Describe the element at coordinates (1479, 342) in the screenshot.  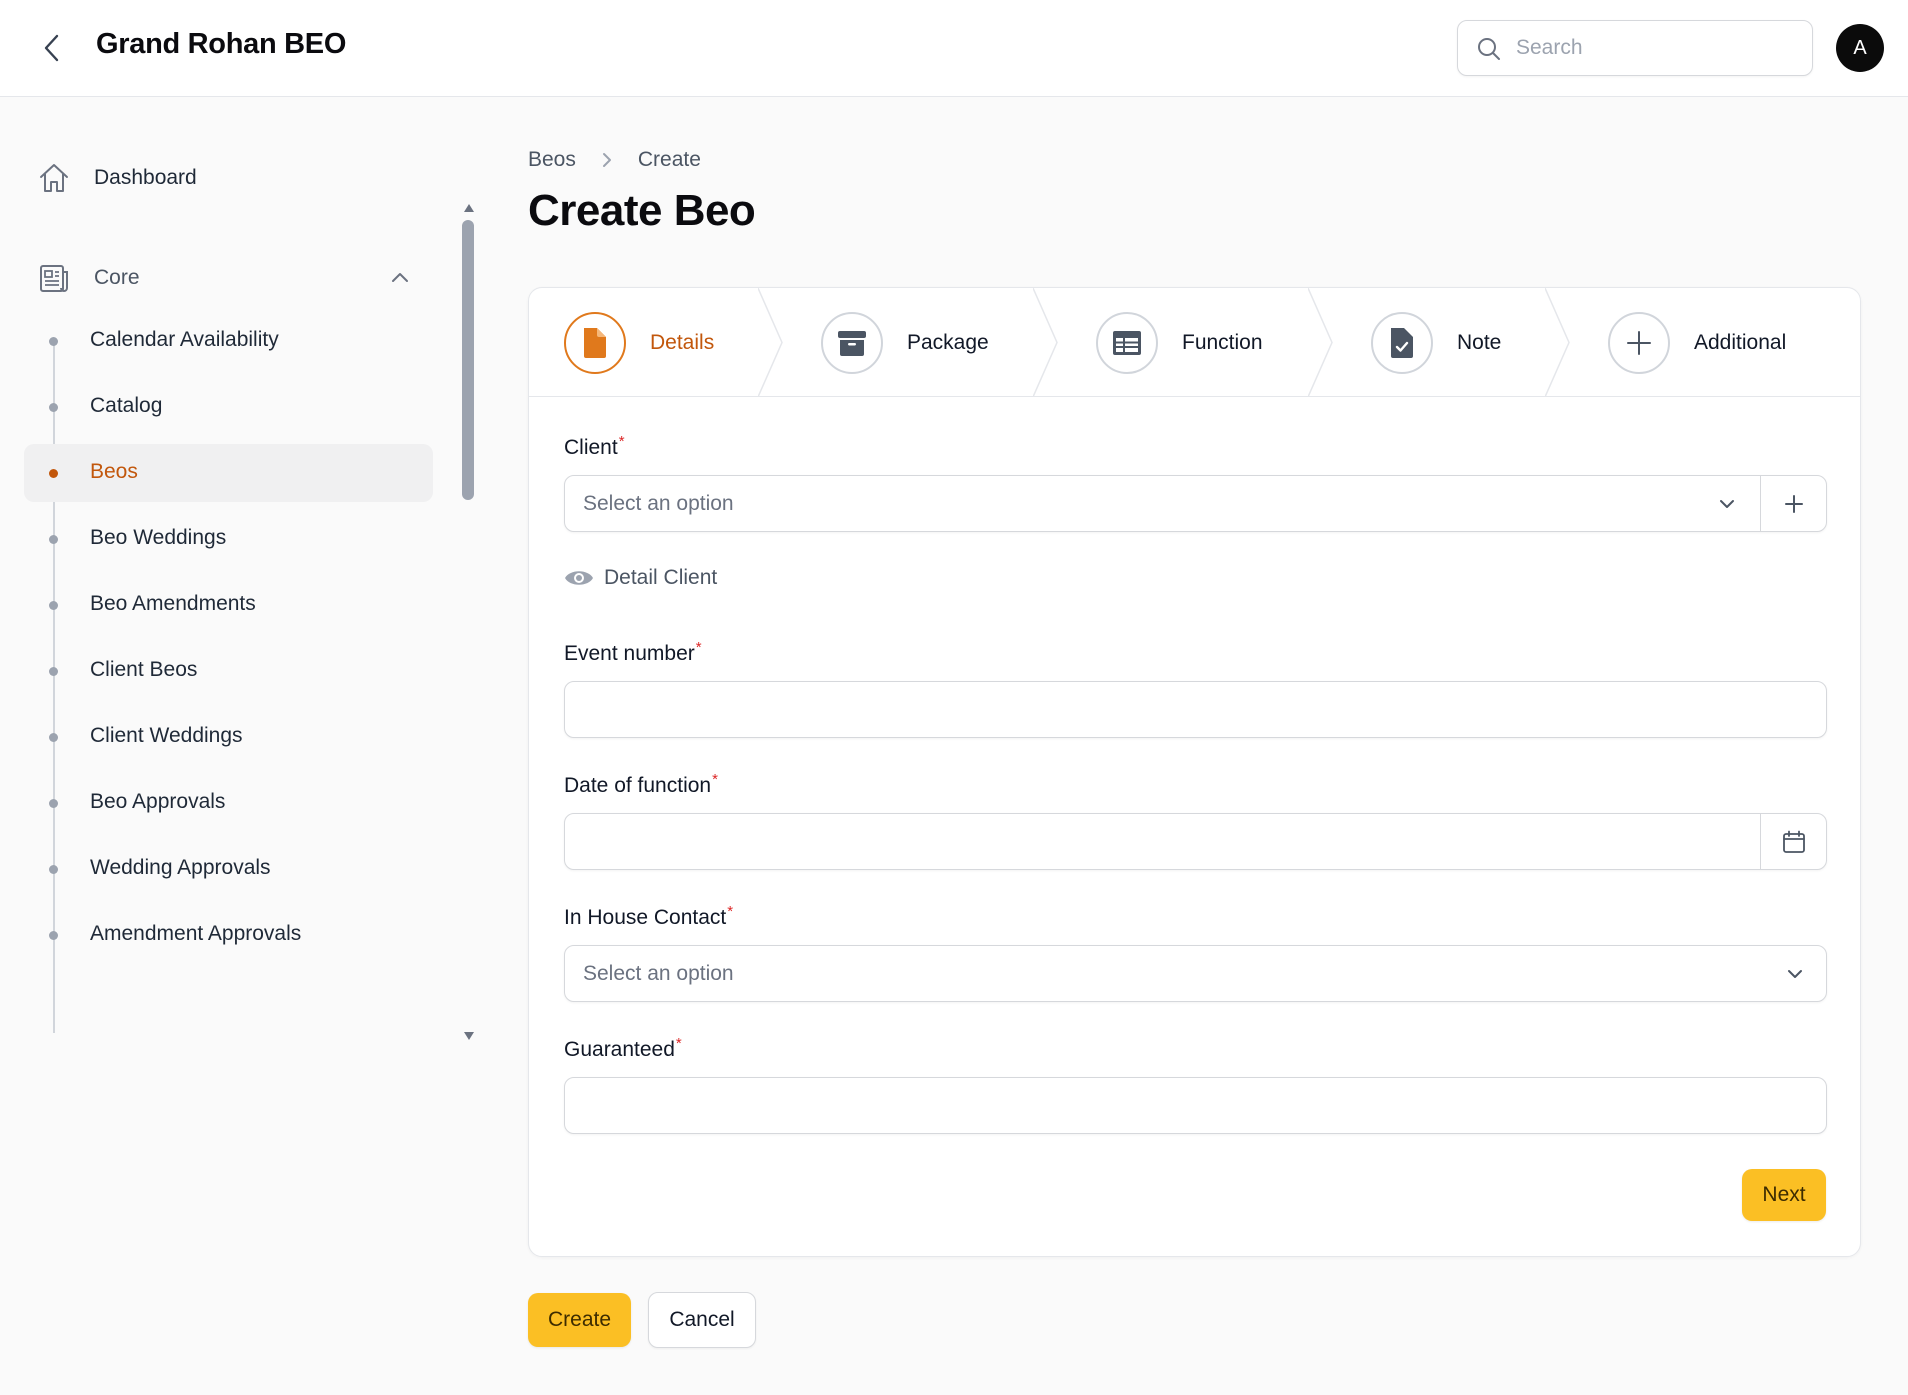
I see `step-label: Note` at that location.